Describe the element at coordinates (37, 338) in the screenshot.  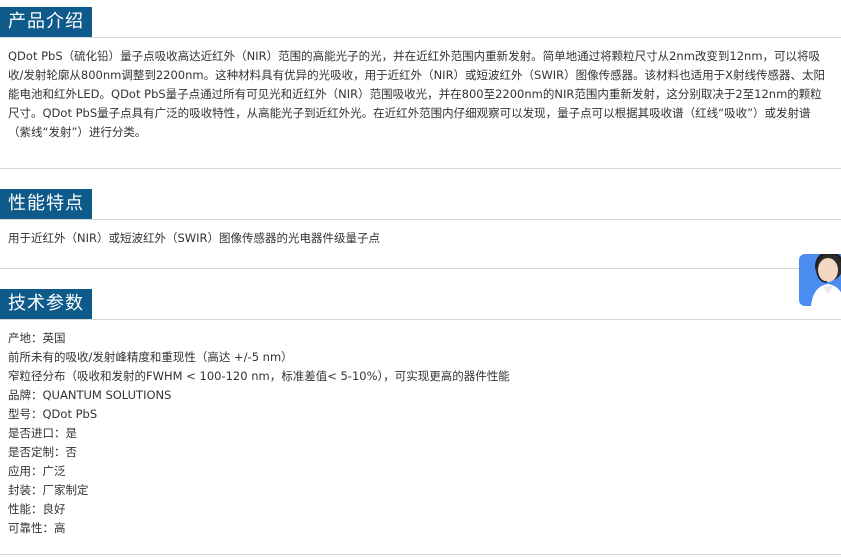
I see `spec-item: 产地：英国` at that location.